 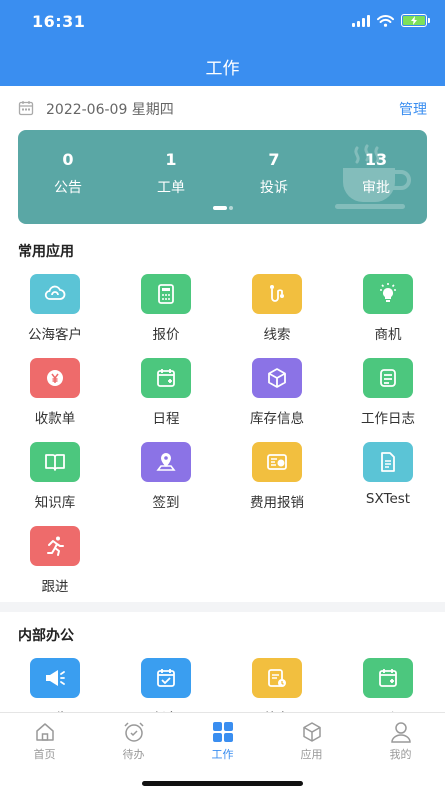 What do you see at coordinates (230, 207) in the screenshot?
I see `carousel-dot` at bounding box center [230, 207].